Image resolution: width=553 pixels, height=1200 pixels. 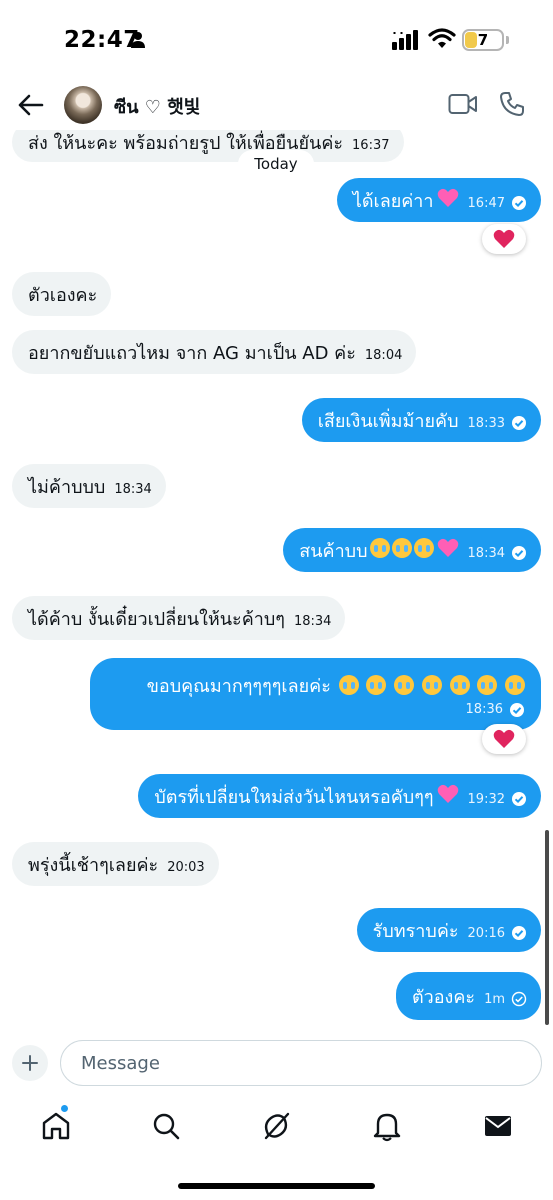 I want to click on battery-tip, so click(x=507, y=40).